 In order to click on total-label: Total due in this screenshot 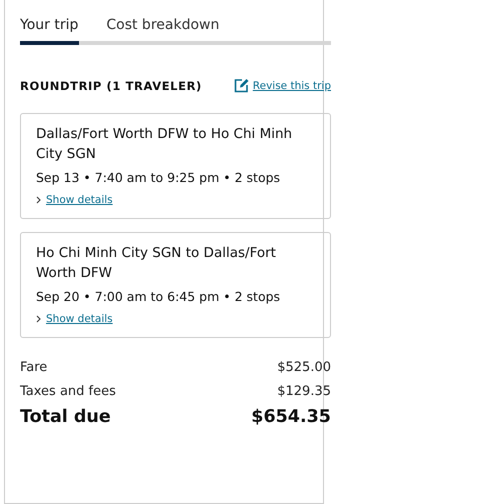, I will do `click(65, 417)`.